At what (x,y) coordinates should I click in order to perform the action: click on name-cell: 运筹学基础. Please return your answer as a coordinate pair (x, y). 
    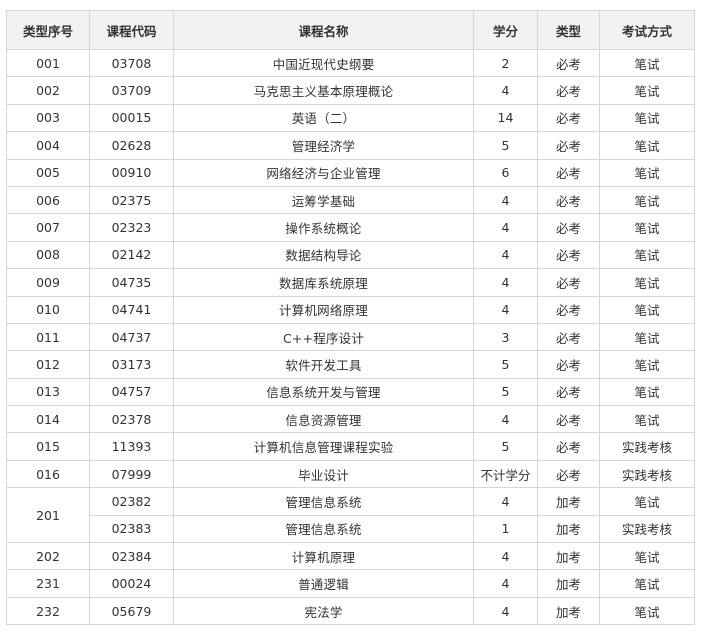
    Looking at the image, I should click on (323, 200).